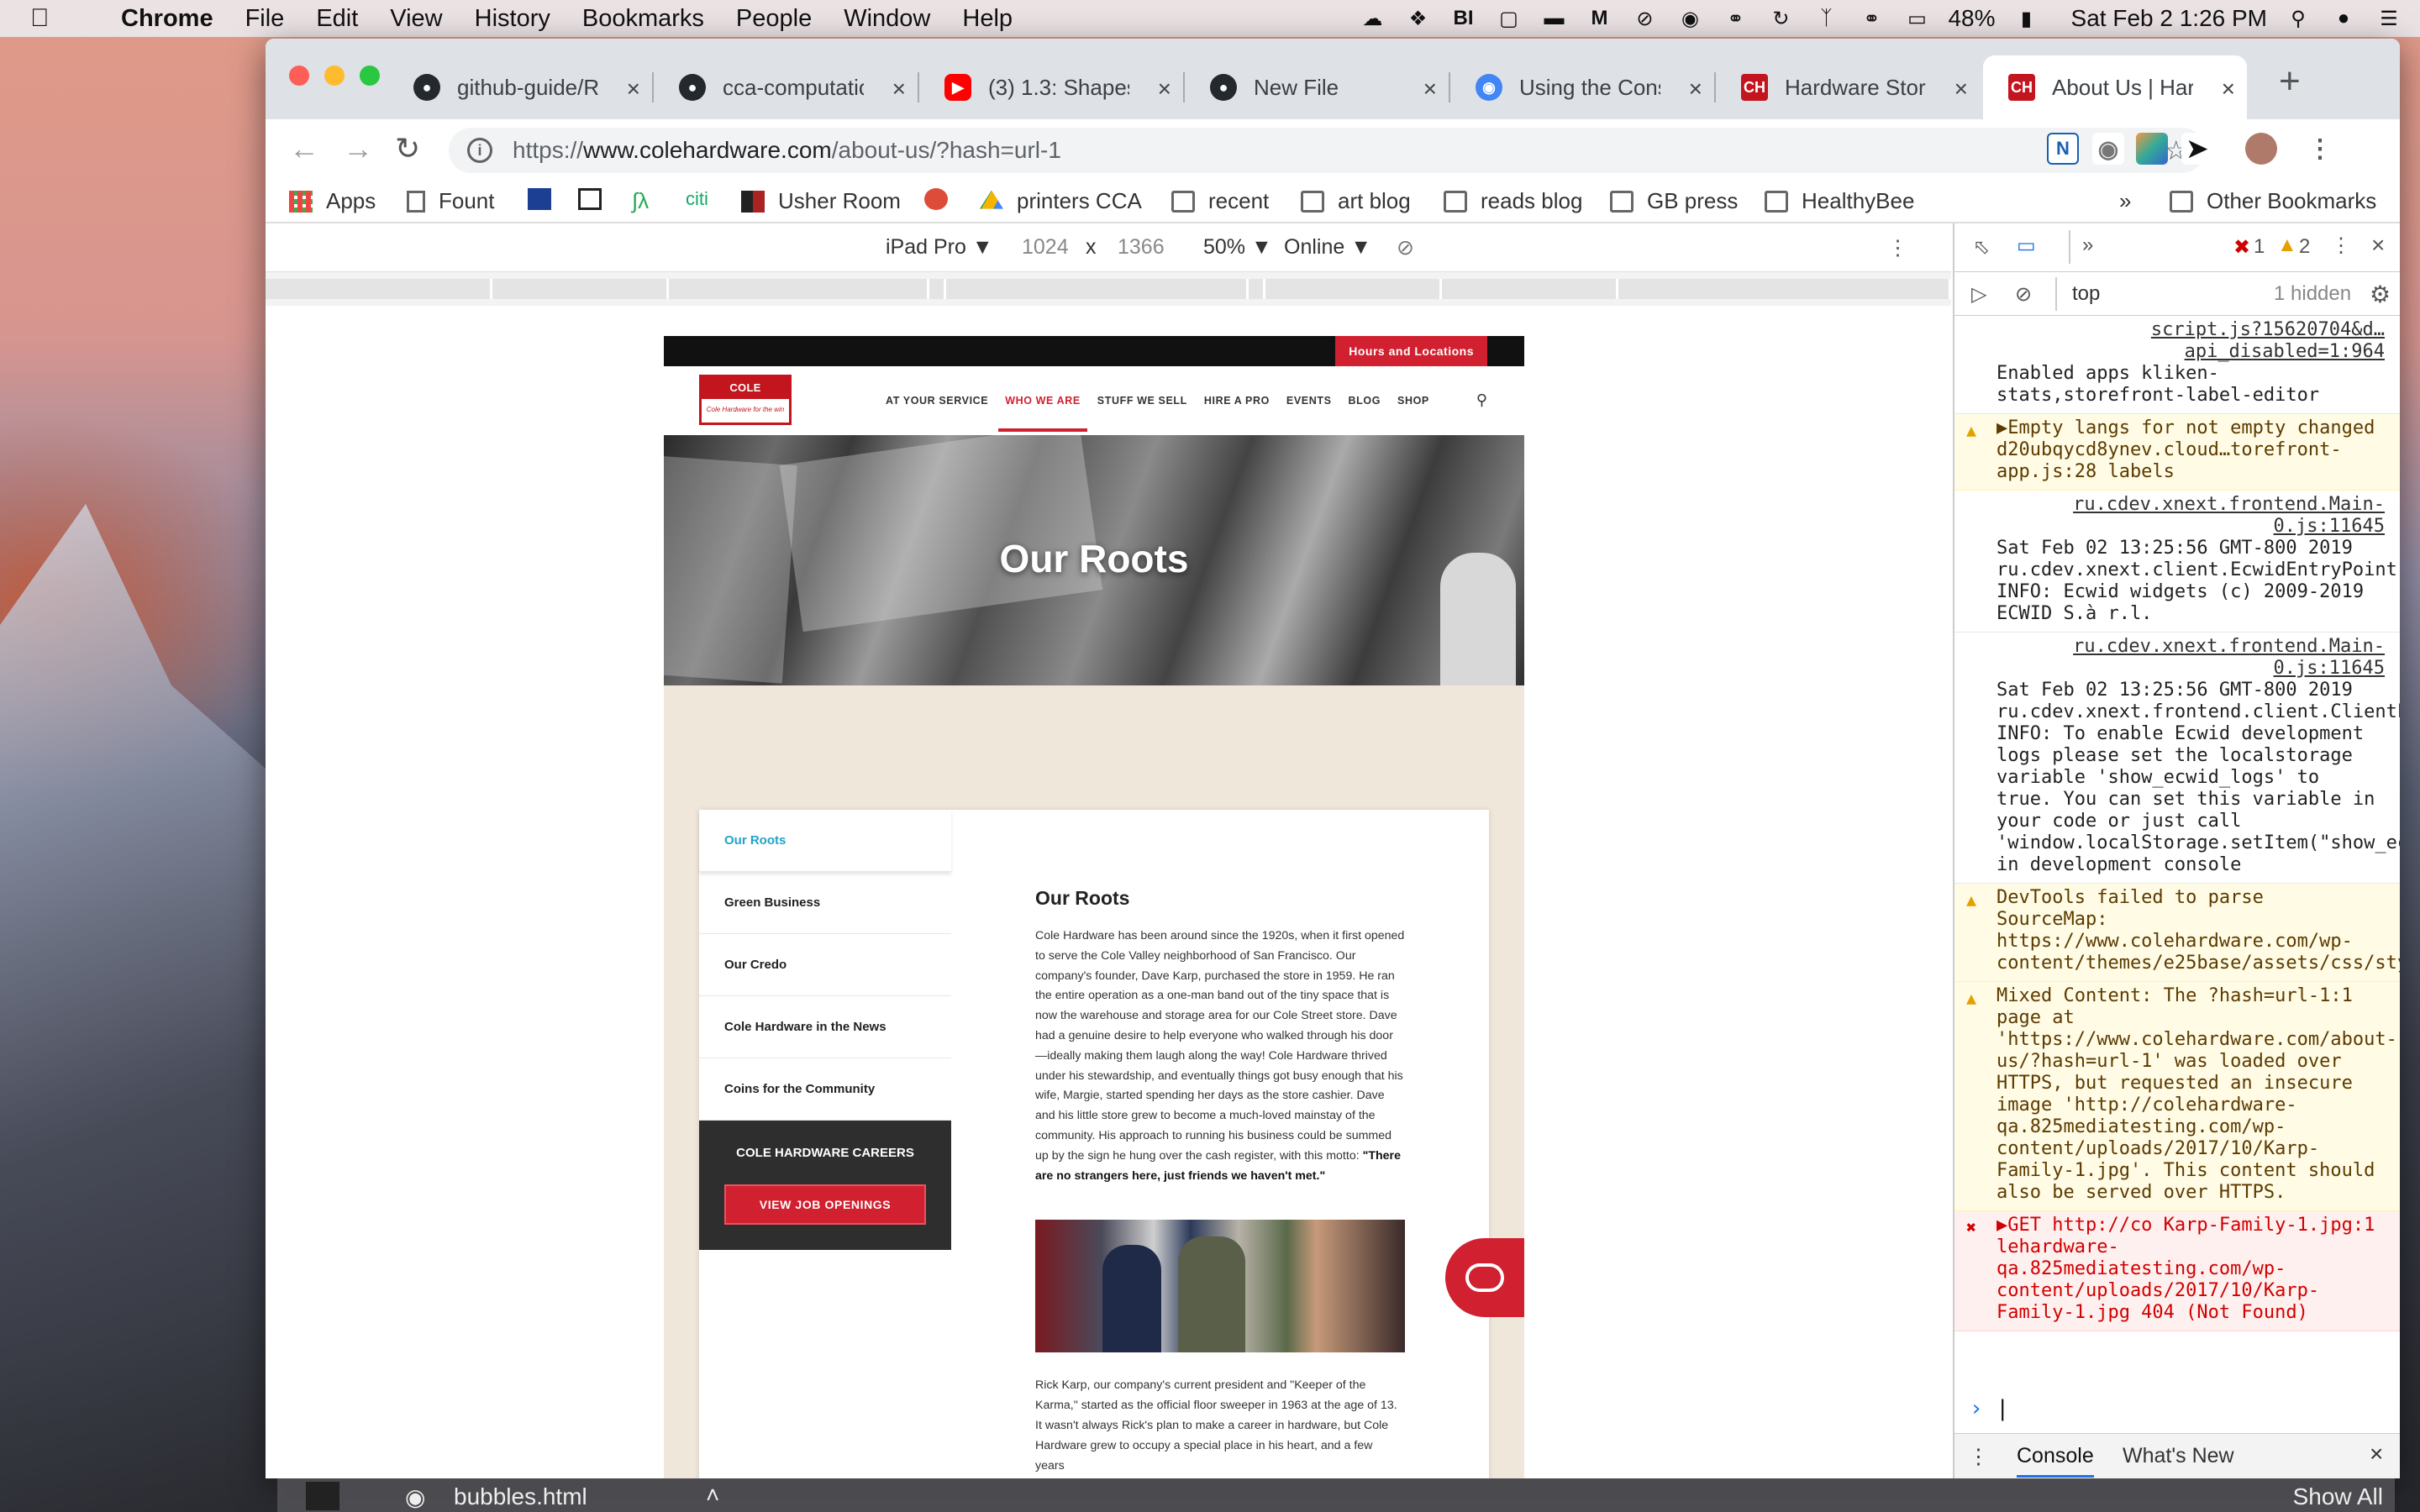  What do you see at coordinates (1045, 247) in the screenshot?
I see `viewport-width-input: 1024` at bounding box center [1045, 247].